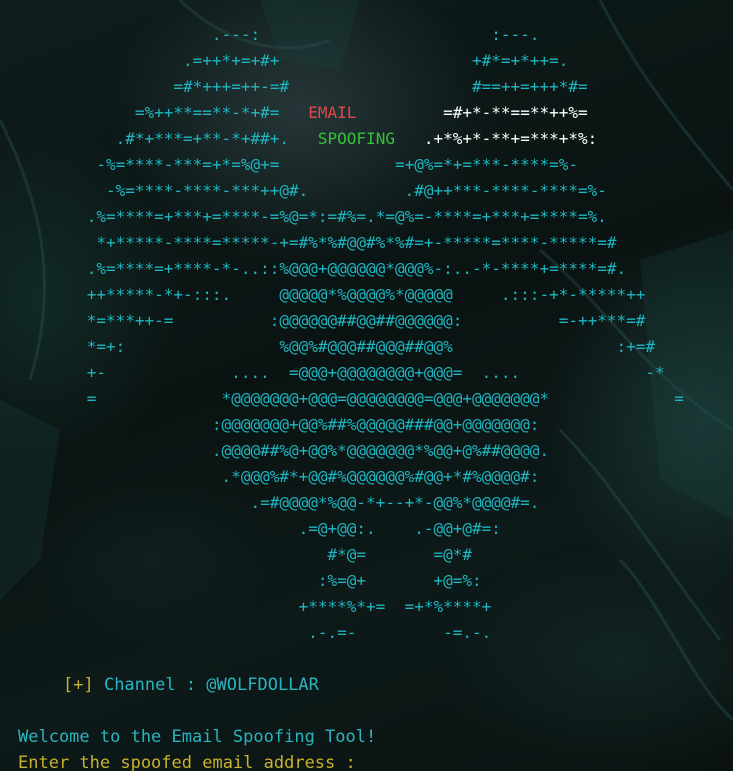 This screenshot has height=771, width=733. I want to click on email-input-prompt: Enter the spoofed email address :, so click(192, 761).